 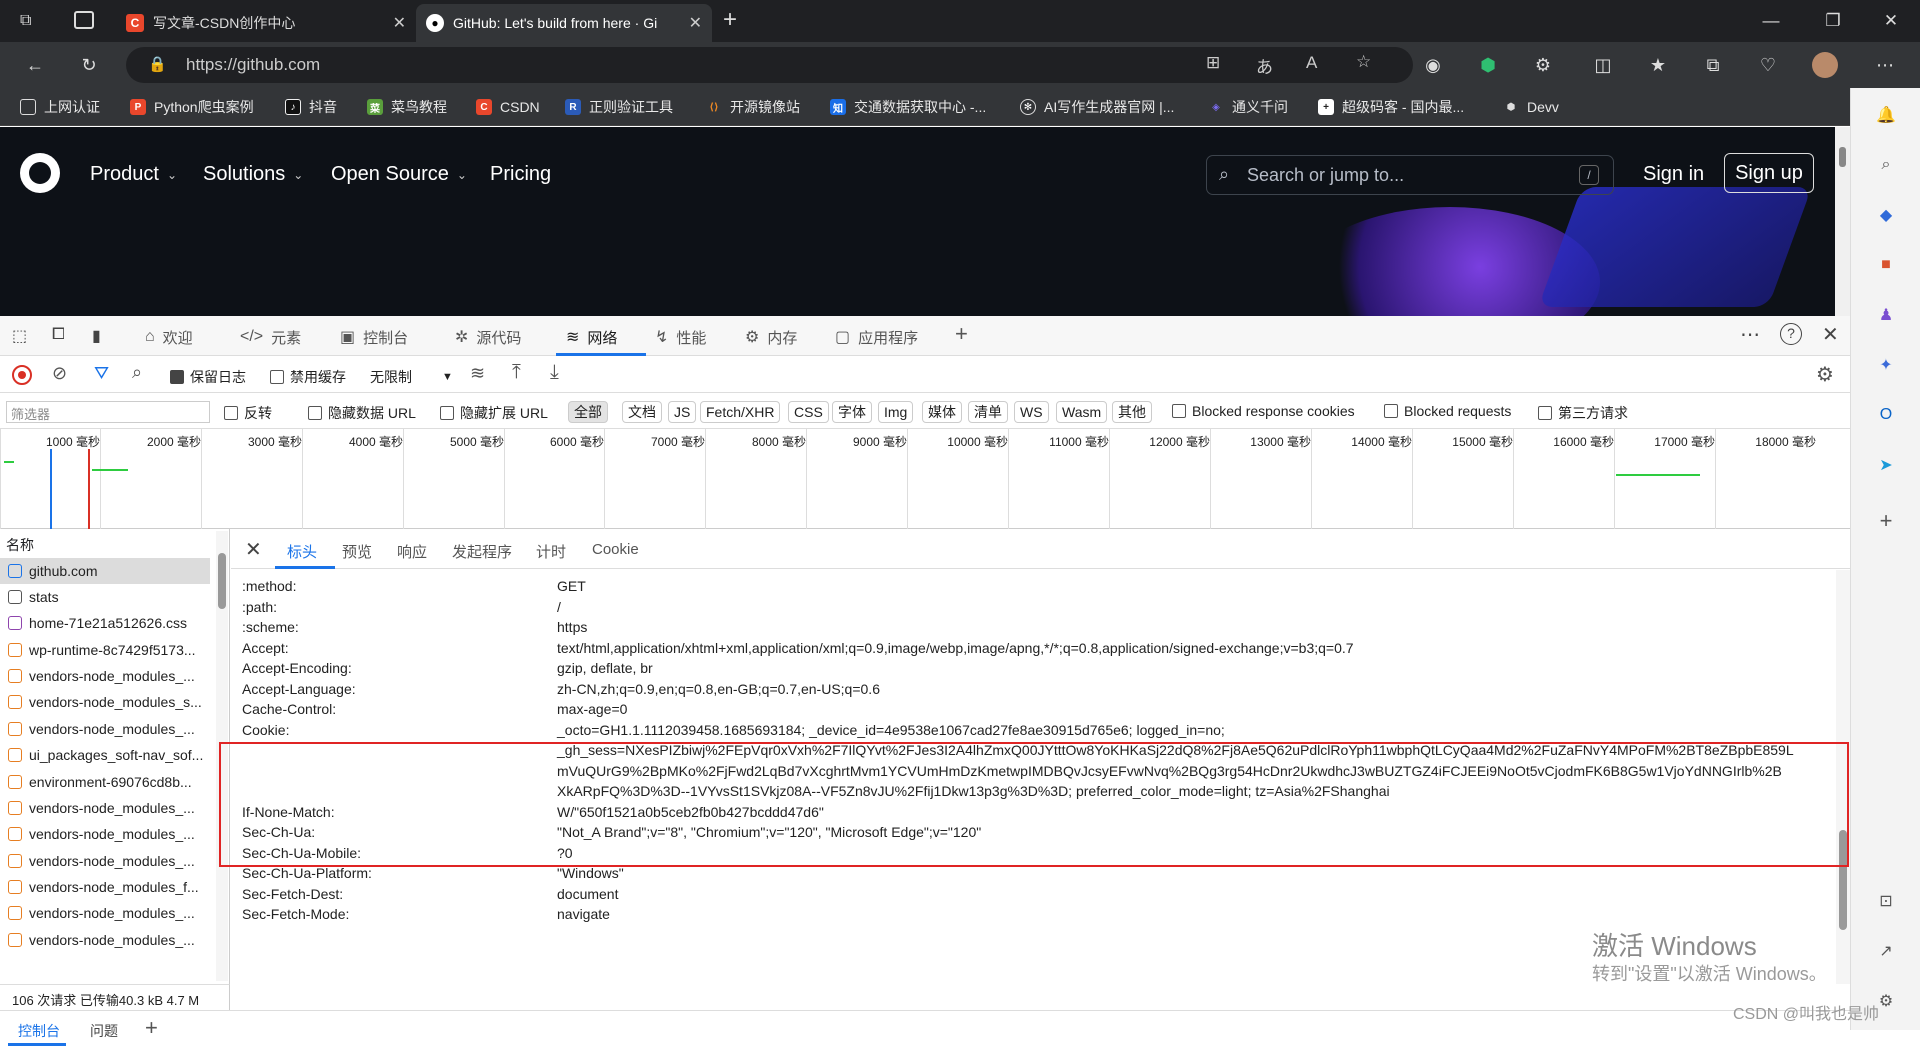 What do you see at coordinates (730, 20) in the screenshot?
I see `new-tab-icon: +` at bounding box center [730, 20].